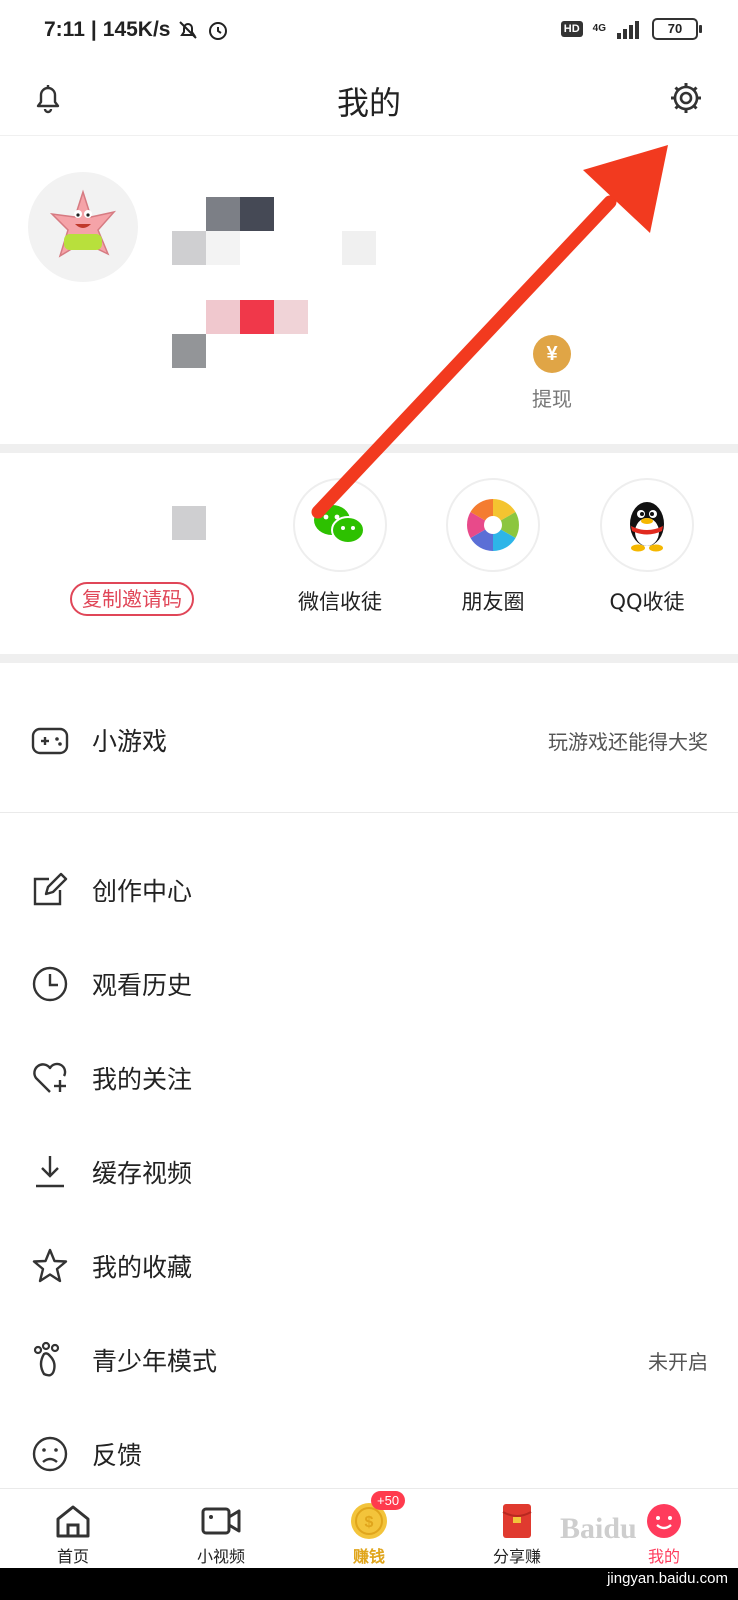 The image size is (738, 1600). What do you see at coordinates (50, 741) in the screenshot?
I see `gamepad-icon` at bounding box center [50, 741].